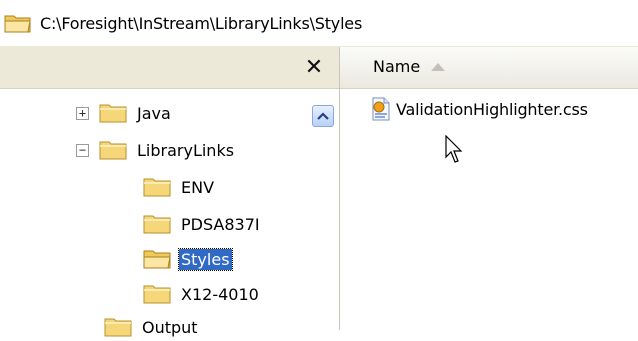 This screenshot has height=341, width=638. I want to click on tree-item-java: + Java, so click(124, 113).